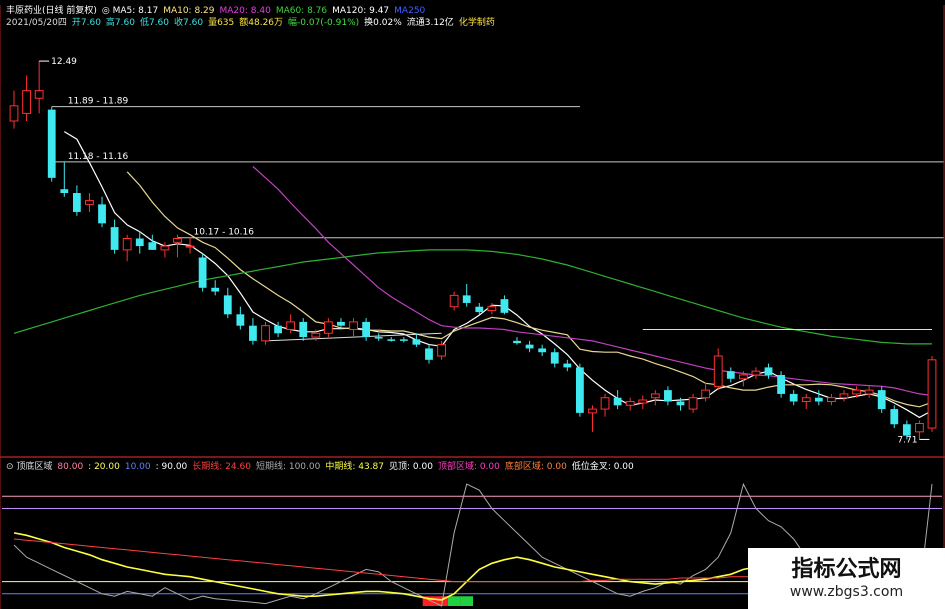  I want to click on level-label-0: 11.89 - 11.89, so click(98, 102).